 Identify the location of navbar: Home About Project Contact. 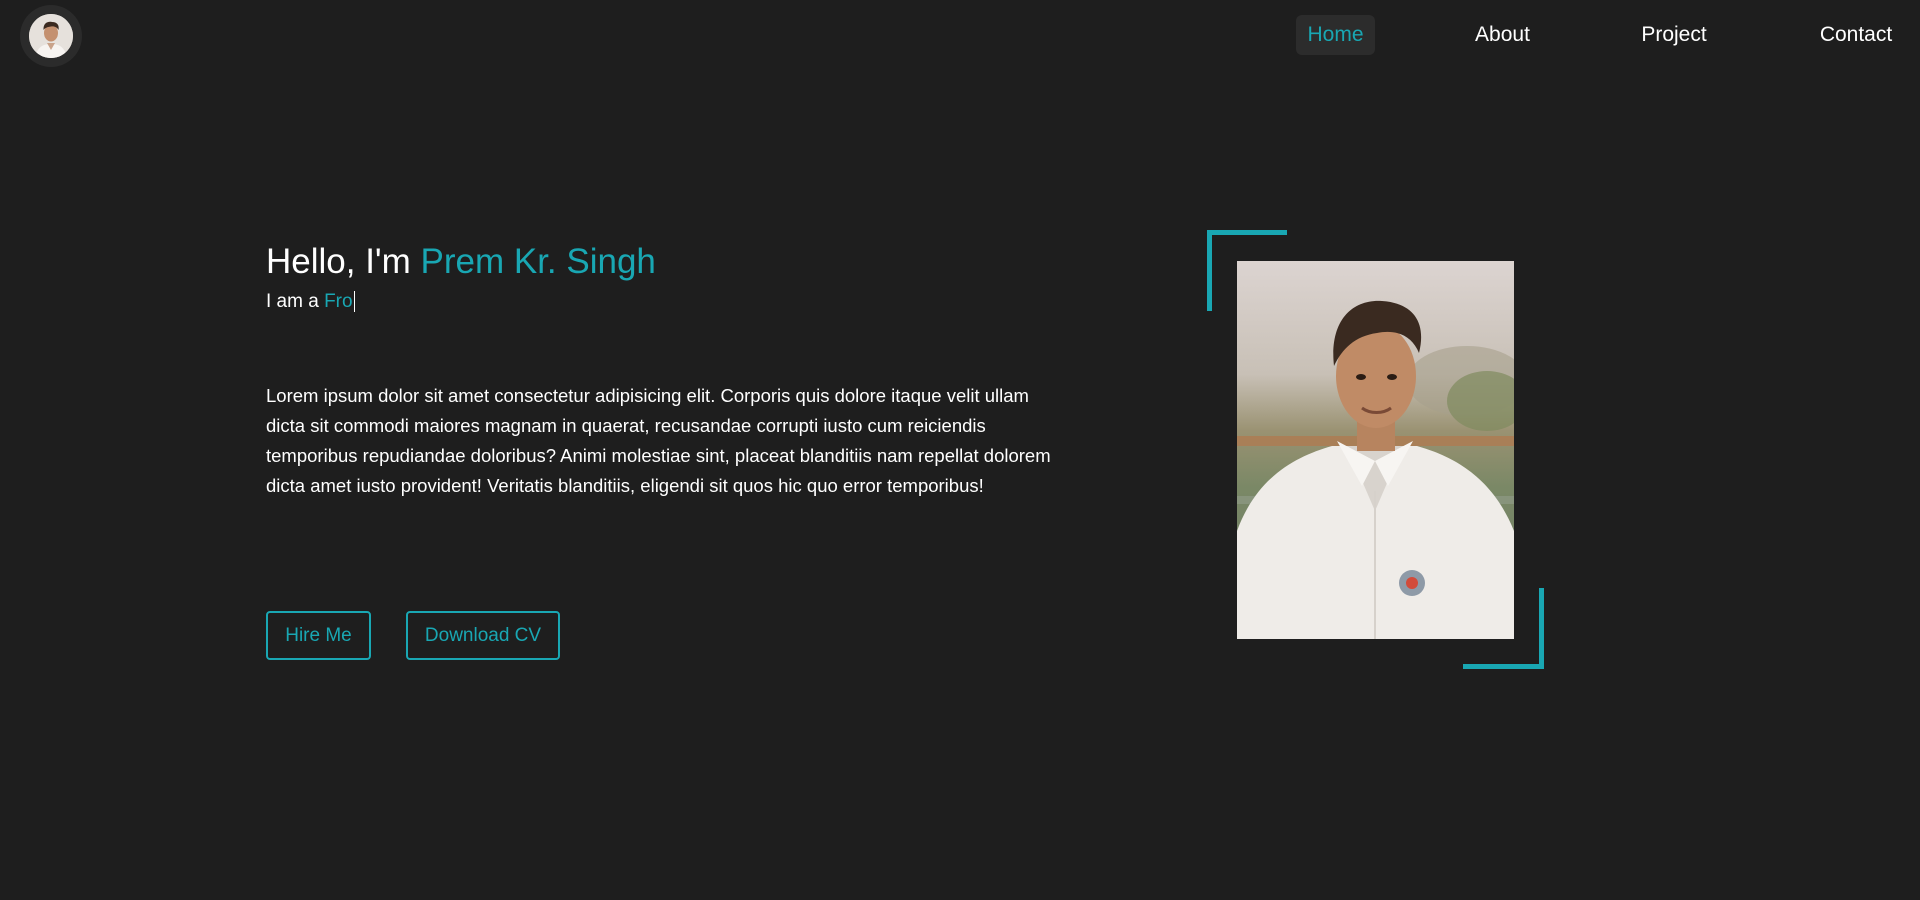
(960, 36).